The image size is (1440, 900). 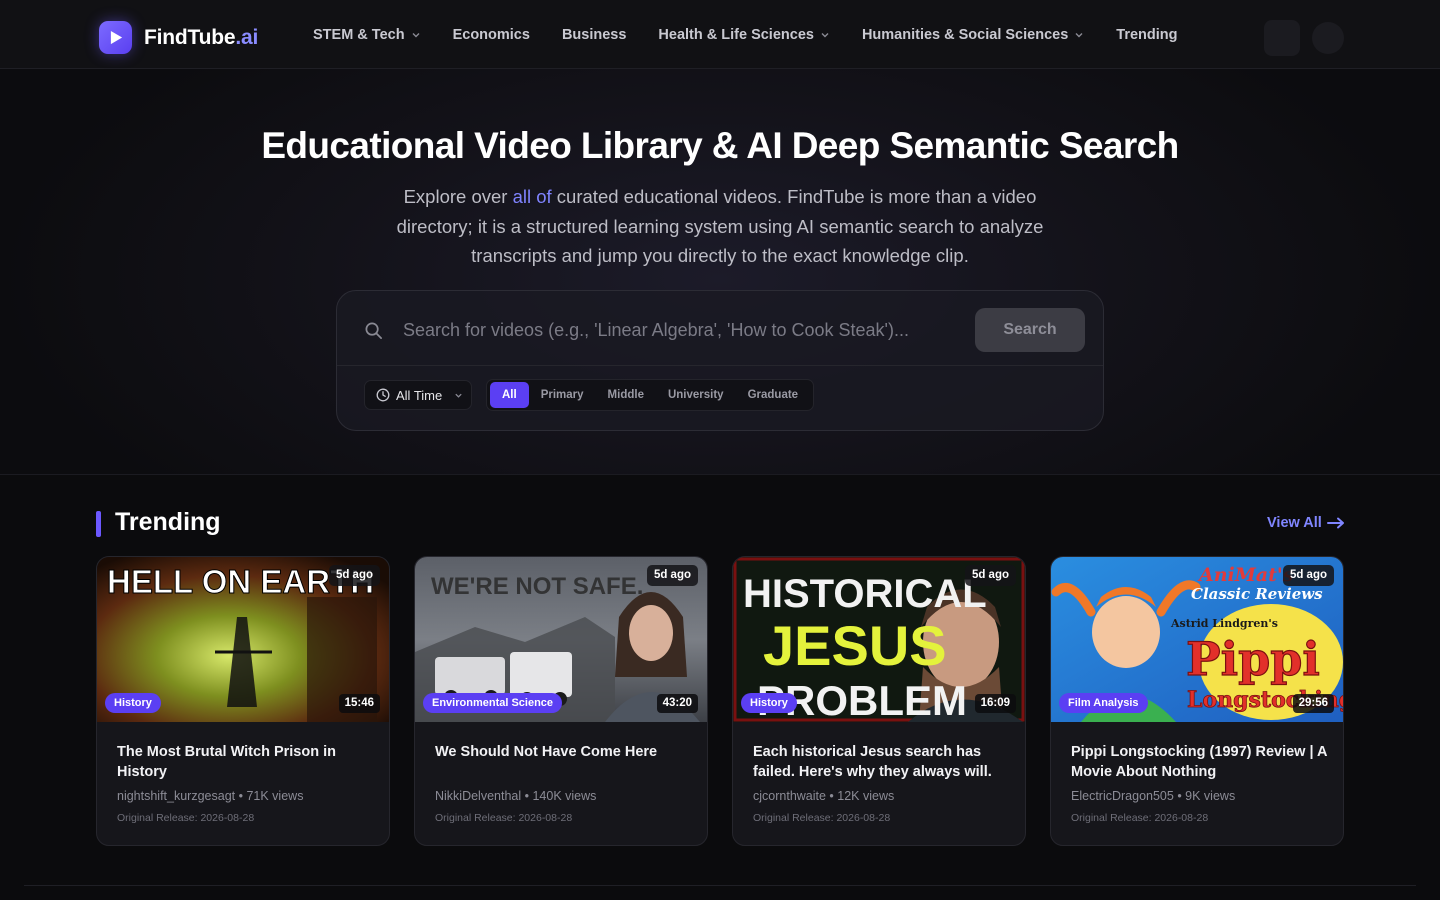 What do you see at coordinates (677, 703) in the screenshot?
I see `duration-badge: 43:20` at bounding box center [677, 703].